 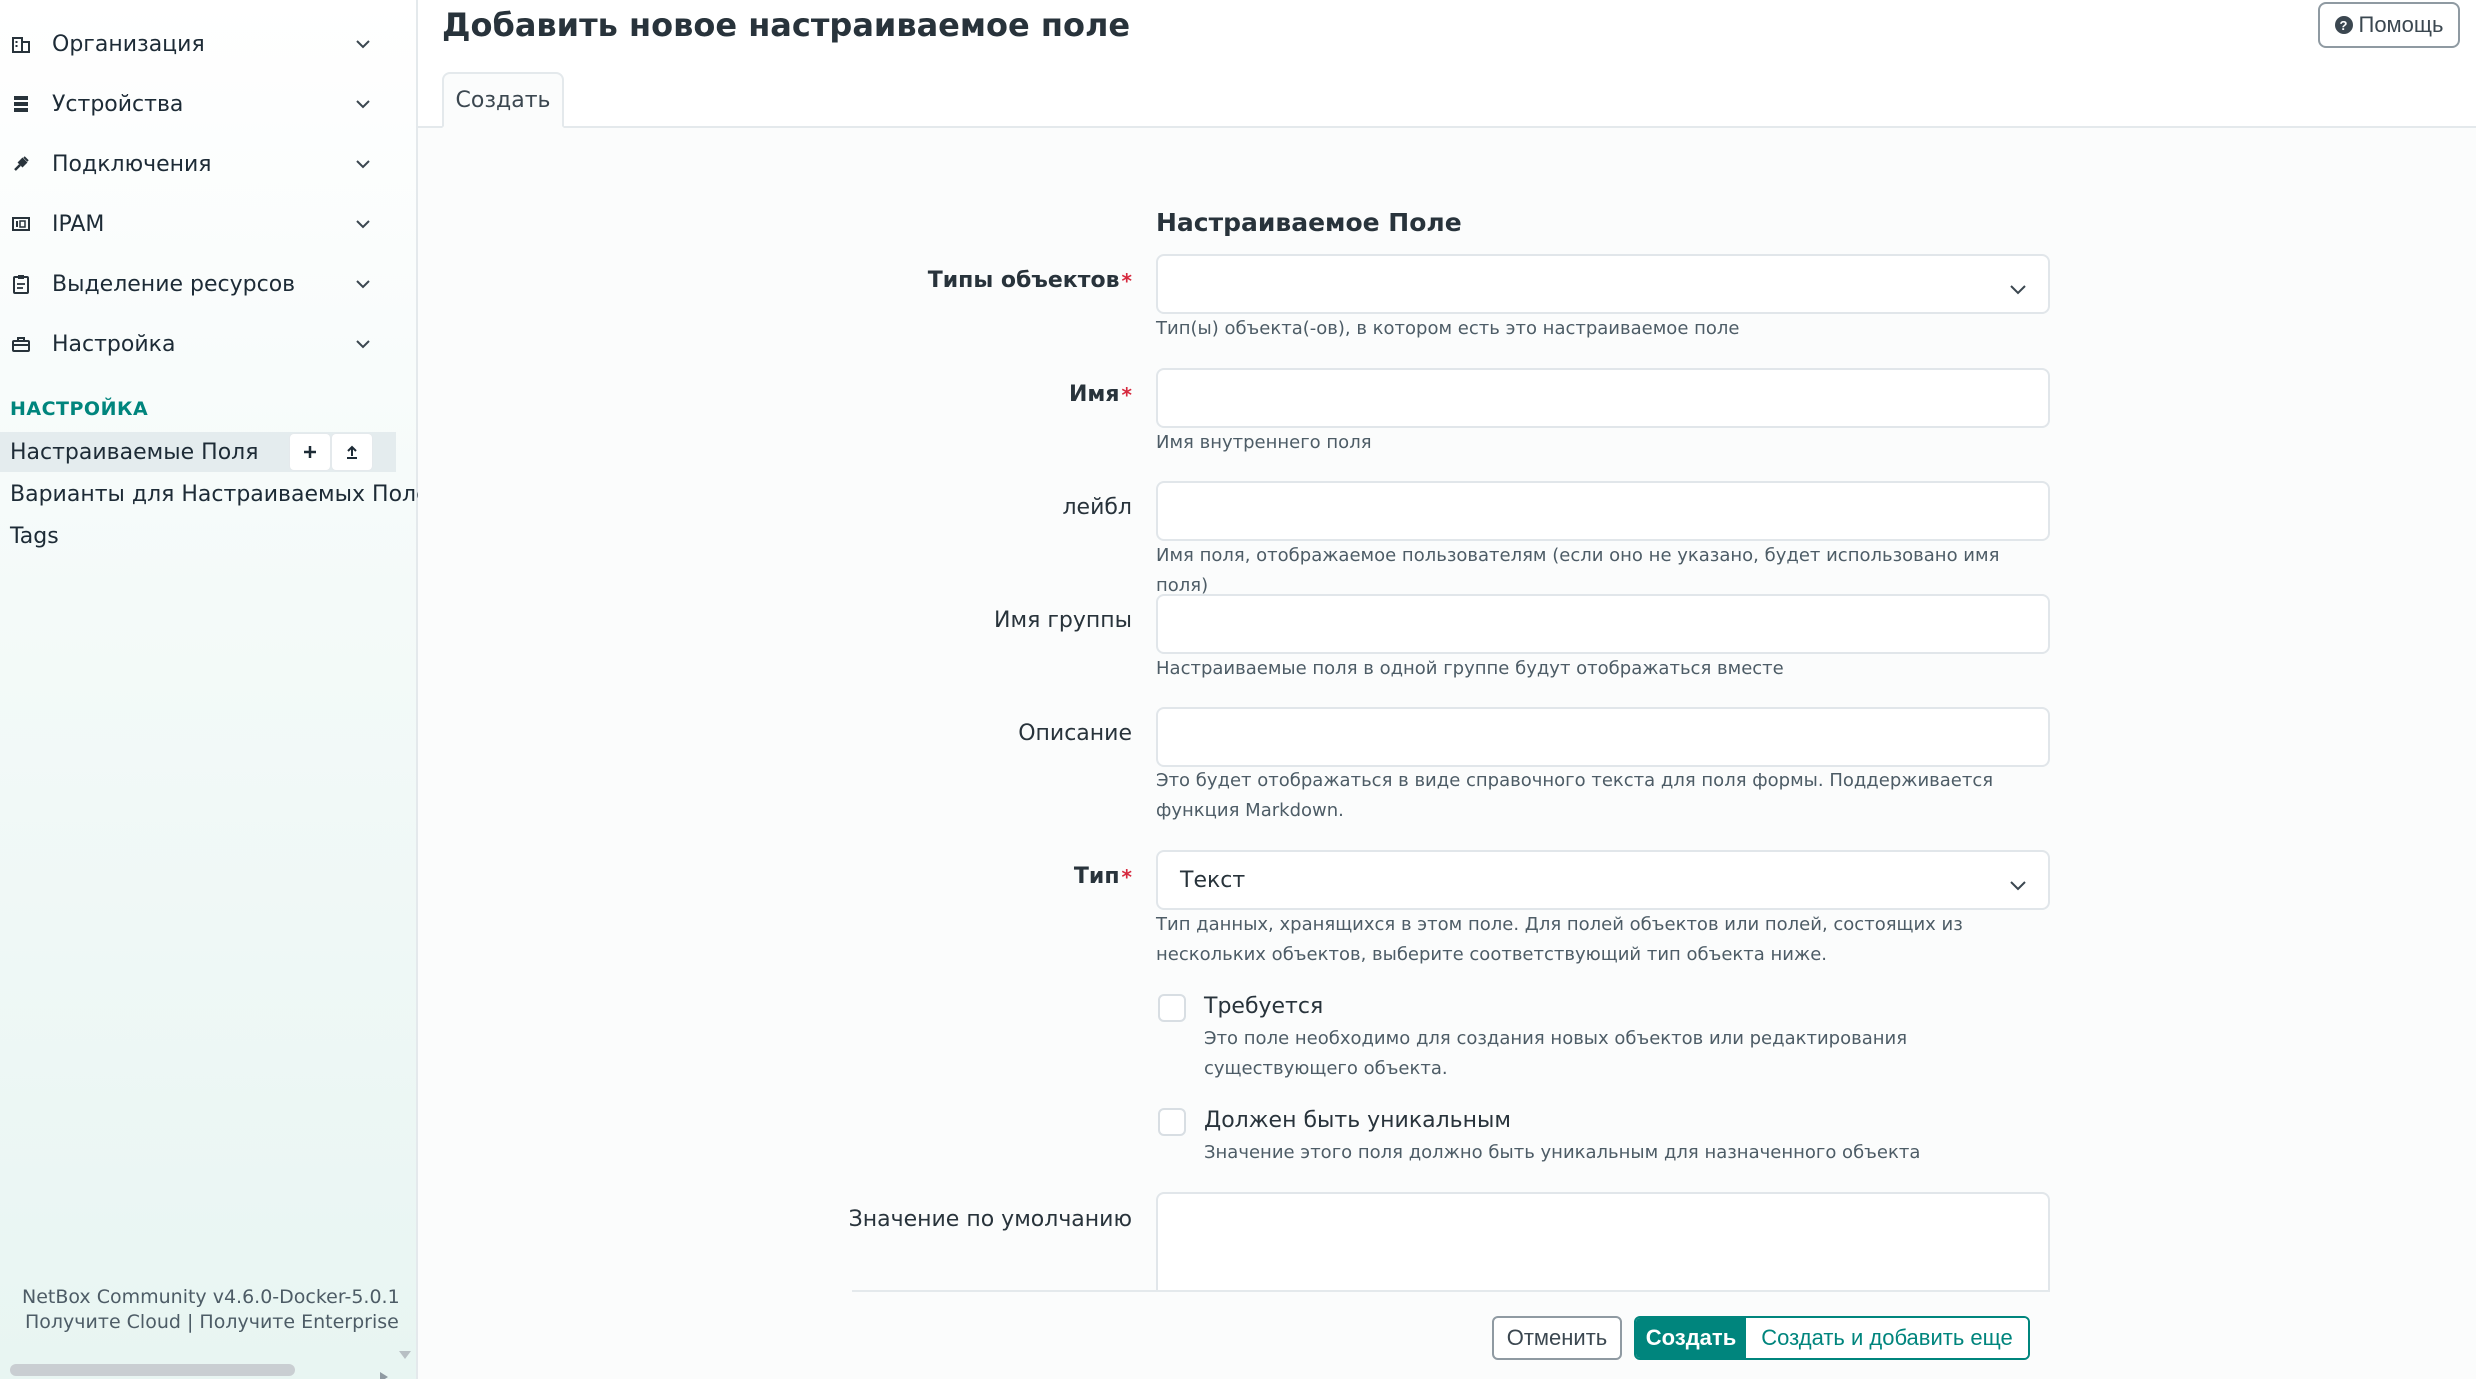 What do you see at coordinates (2401, 24) in the screenshot?
I see `help-button-label: Помощь` at bounding box center [2401, 24].